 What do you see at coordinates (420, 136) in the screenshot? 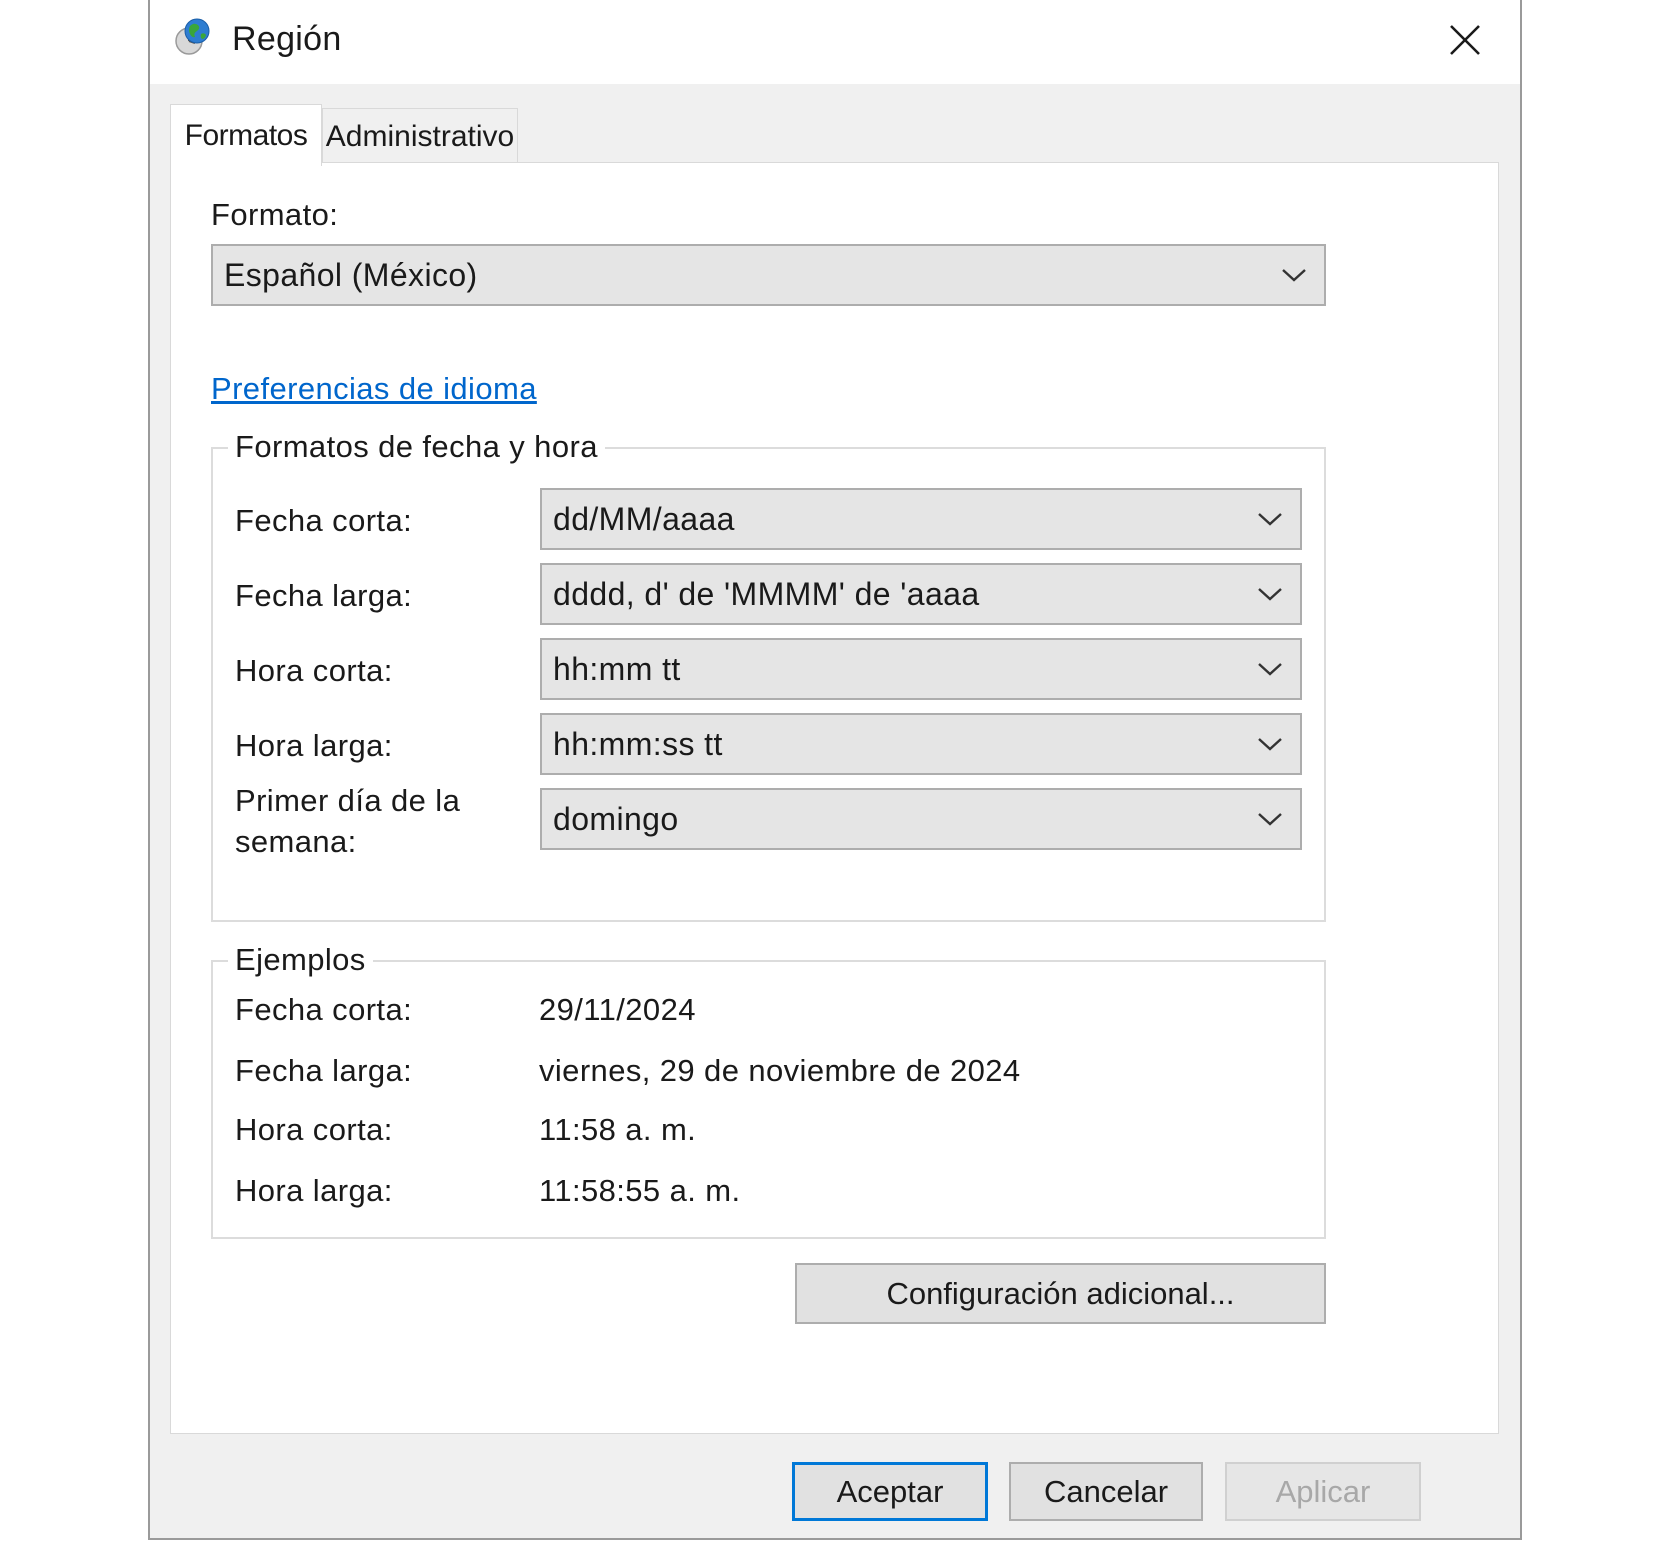
I see `tab-administrativo: Administrativo` at bounding box center [420, 136].